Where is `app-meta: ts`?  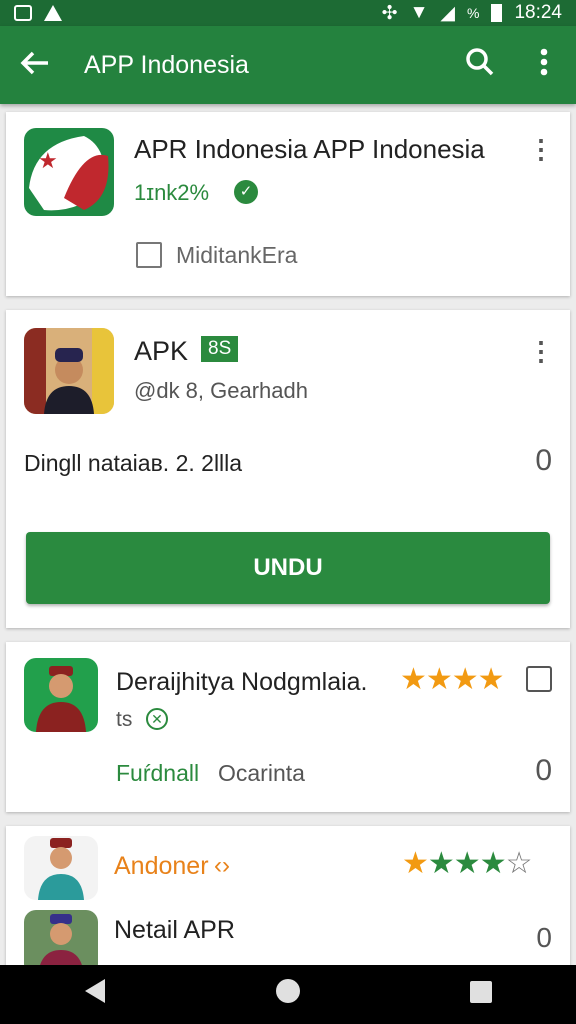 app-meta: ts is located at coordinates (124, 719).